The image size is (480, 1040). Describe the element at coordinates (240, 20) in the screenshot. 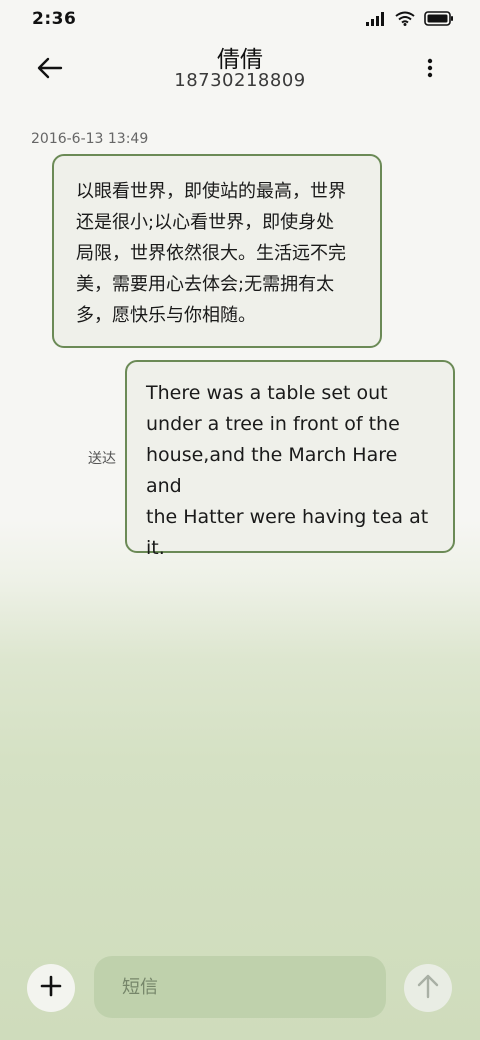

I see `status-bar: 2:36` at that location.